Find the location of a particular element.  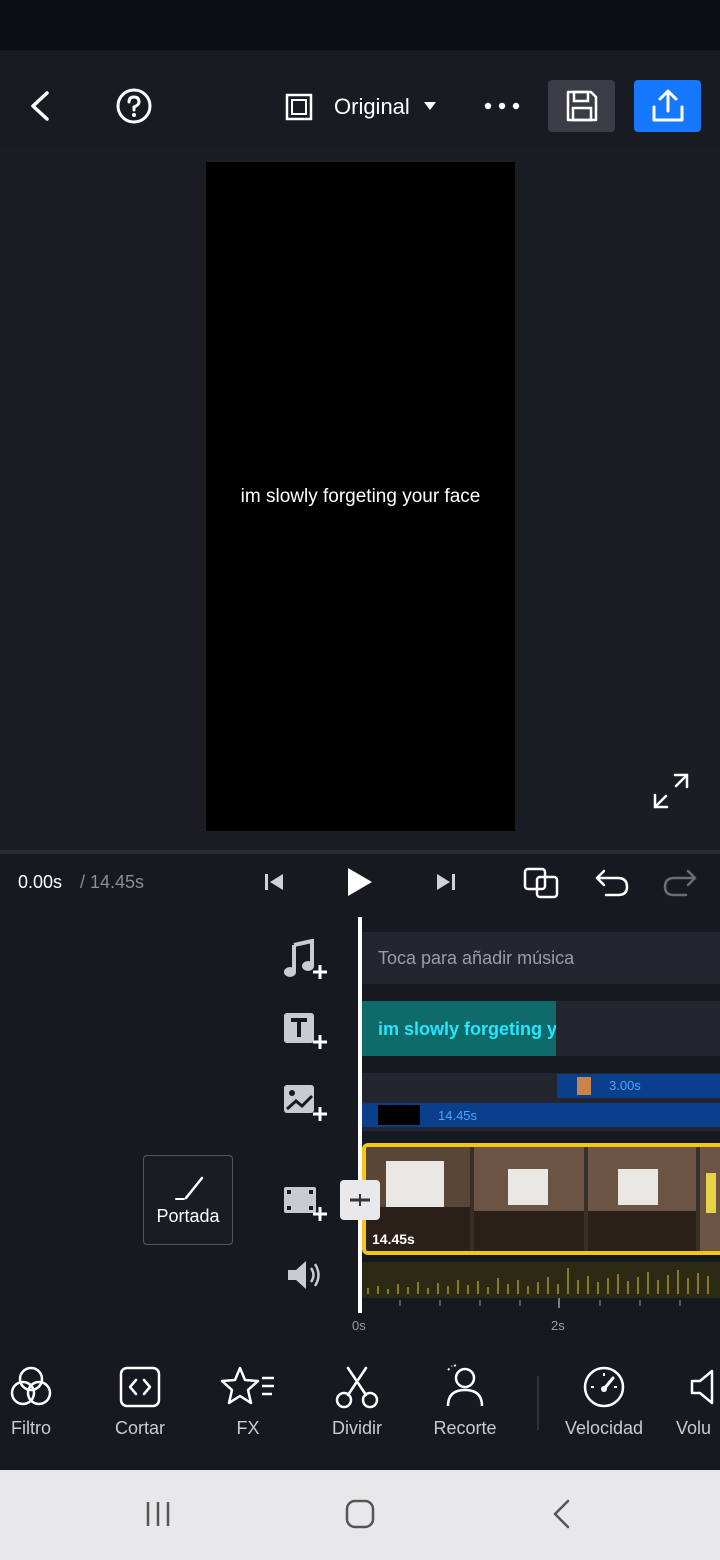

tool-cutout: Recorte is located at coordinates (465, 1401).